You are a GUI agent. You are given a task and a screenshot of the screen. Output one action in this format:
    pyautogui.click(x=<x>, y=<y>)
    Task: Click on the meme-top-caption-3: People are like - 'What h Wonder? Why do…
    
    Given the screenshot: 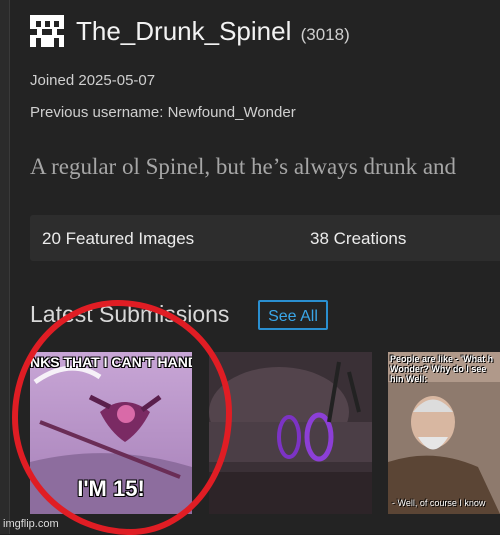 What is the action you would take?
    pyautogui.click(x=442, y=369)
    